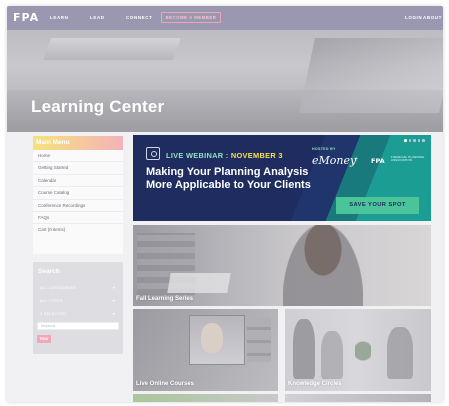 The height and width of the screenshot is (406, 449). Describe the element at coordinates (408, 159) in the screenshot. I see `fpa-logo-subtitle: FINANCIAL PLANNING ASSOCIATION` at that location.